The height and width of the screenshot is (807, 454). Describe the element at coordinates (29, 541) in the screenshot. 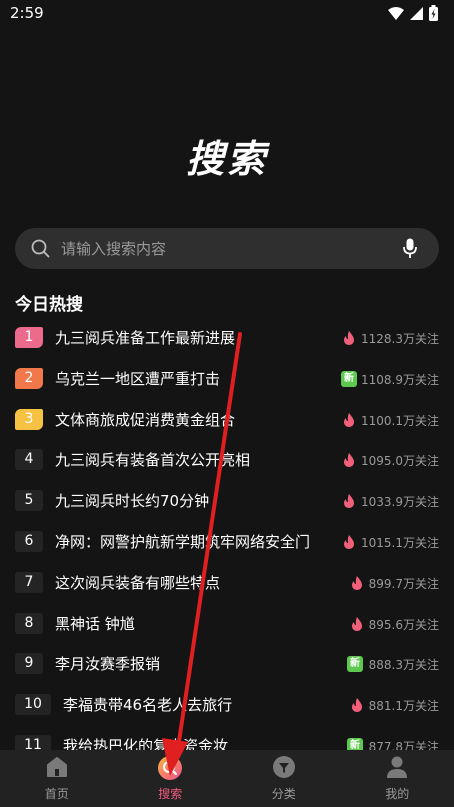

I see `rank-badge: 6` at that location.